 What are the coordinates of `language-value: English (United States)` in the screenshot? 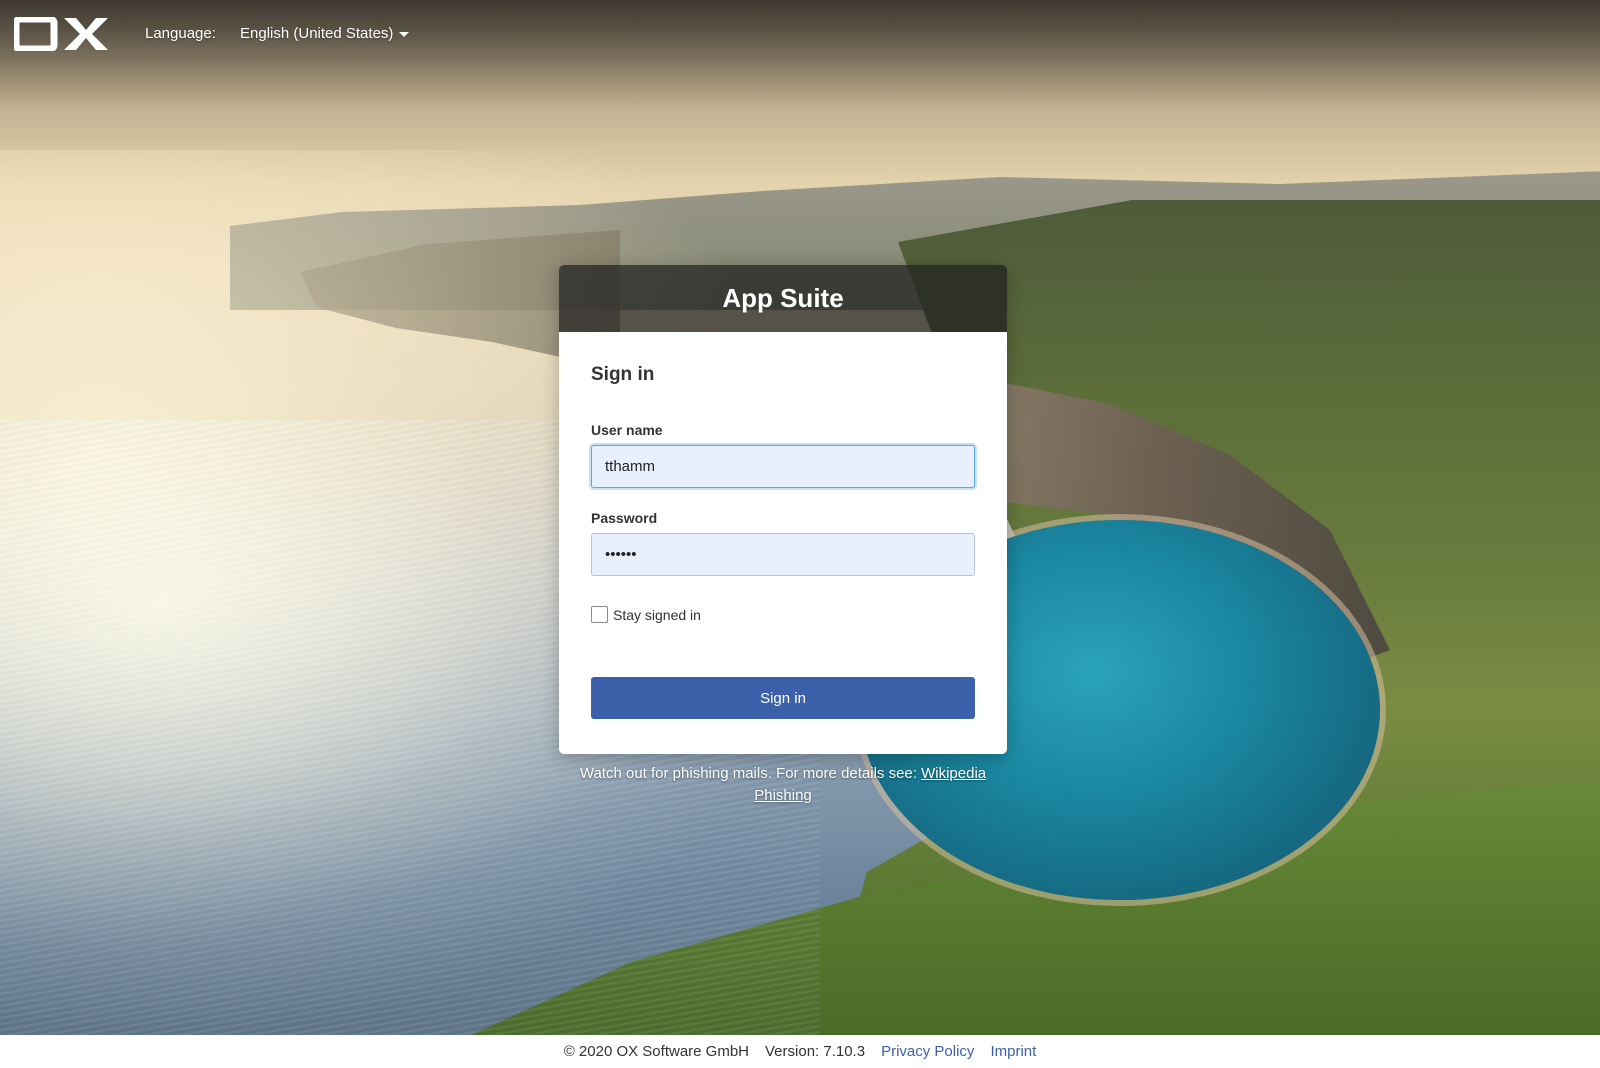 It's located at (317, 33).